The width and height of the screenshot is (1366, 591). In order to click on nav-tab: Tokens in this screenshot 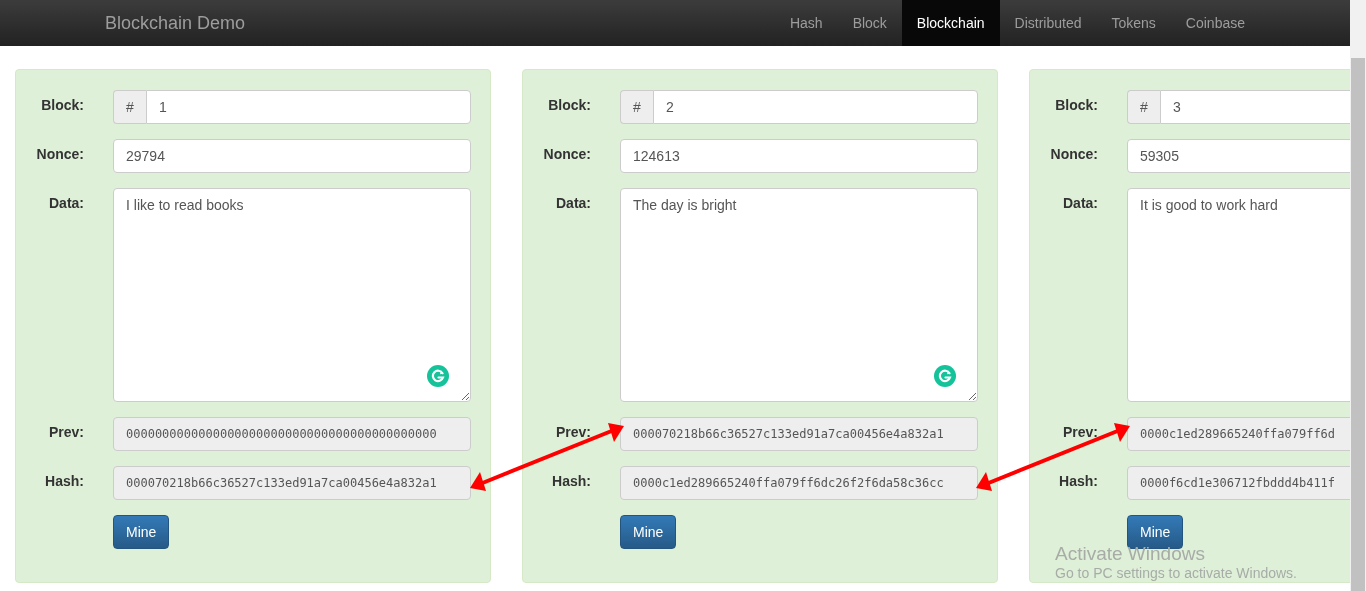, I will do `click(1133, 23)`.